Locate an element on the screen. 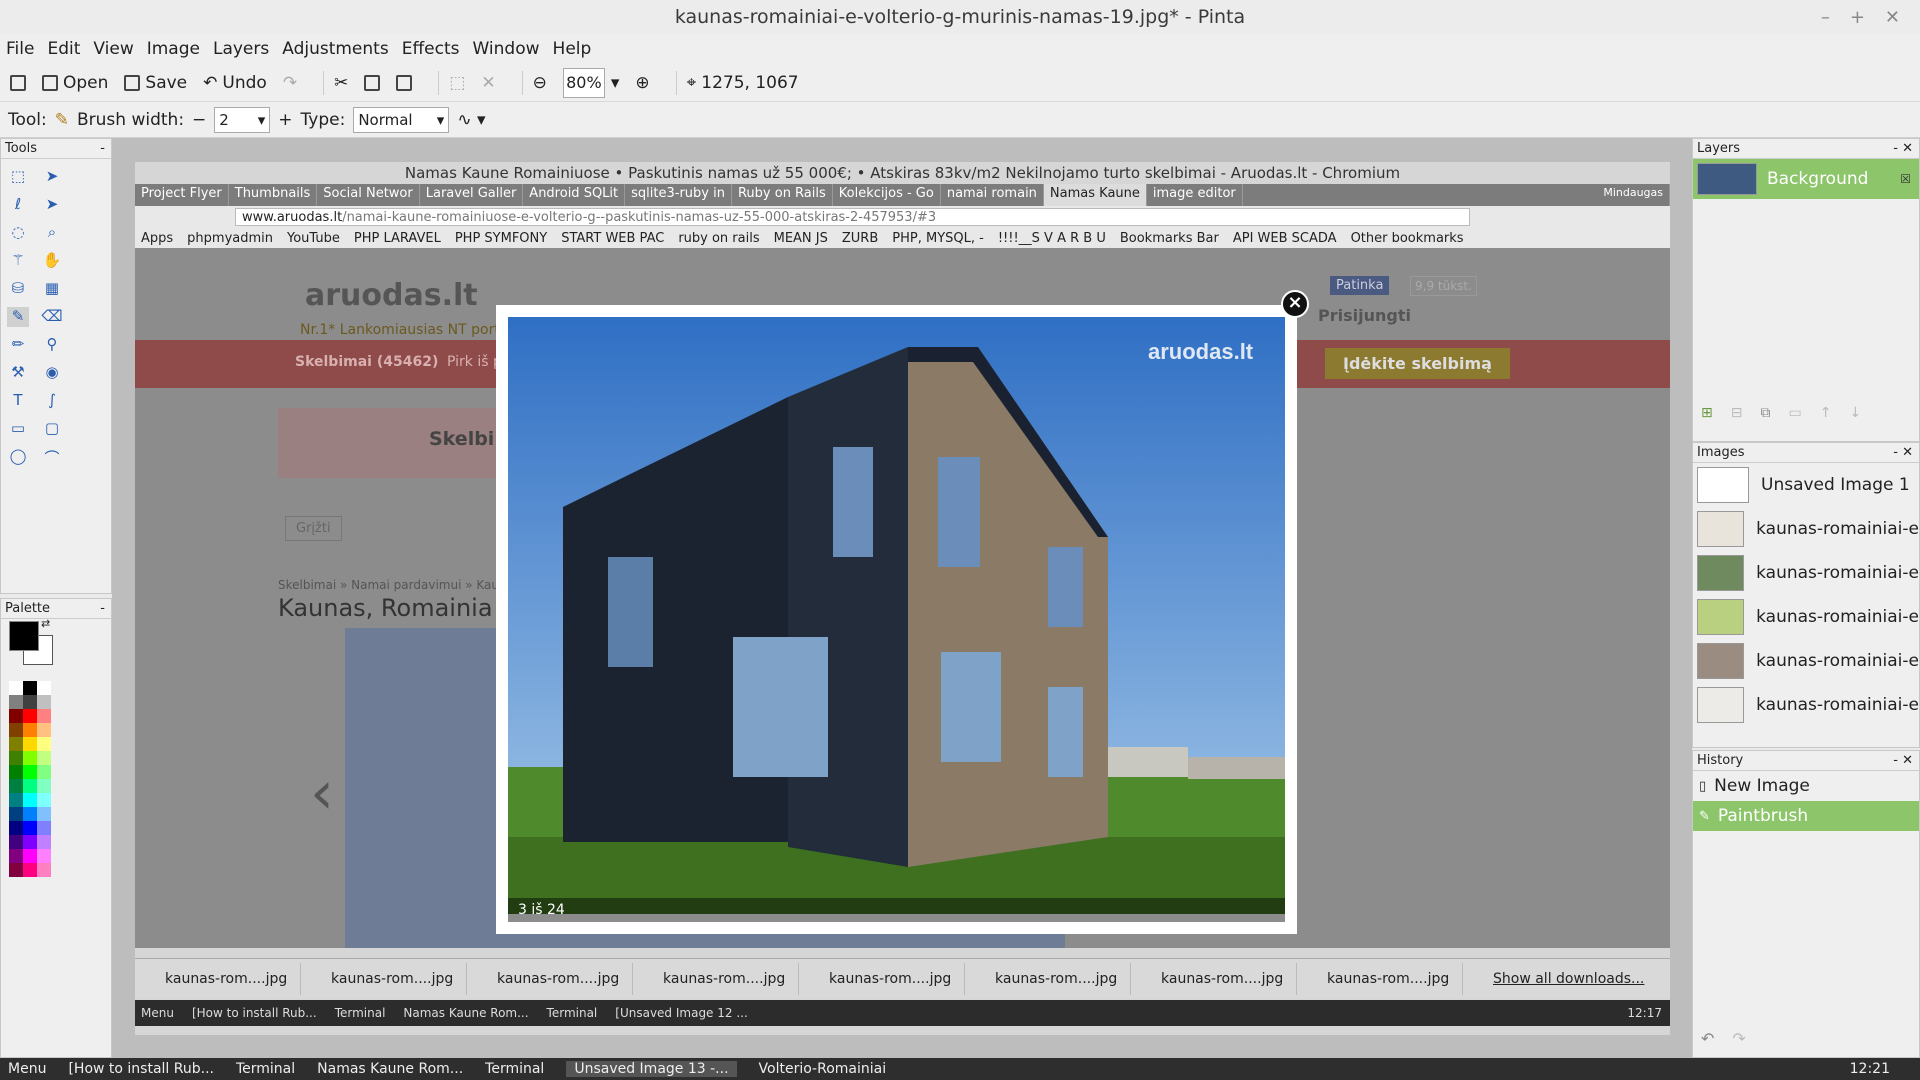 This screenshot has height=1080, width=1920. zoom-icon: ⌕ is located at coordinates (52, 233).